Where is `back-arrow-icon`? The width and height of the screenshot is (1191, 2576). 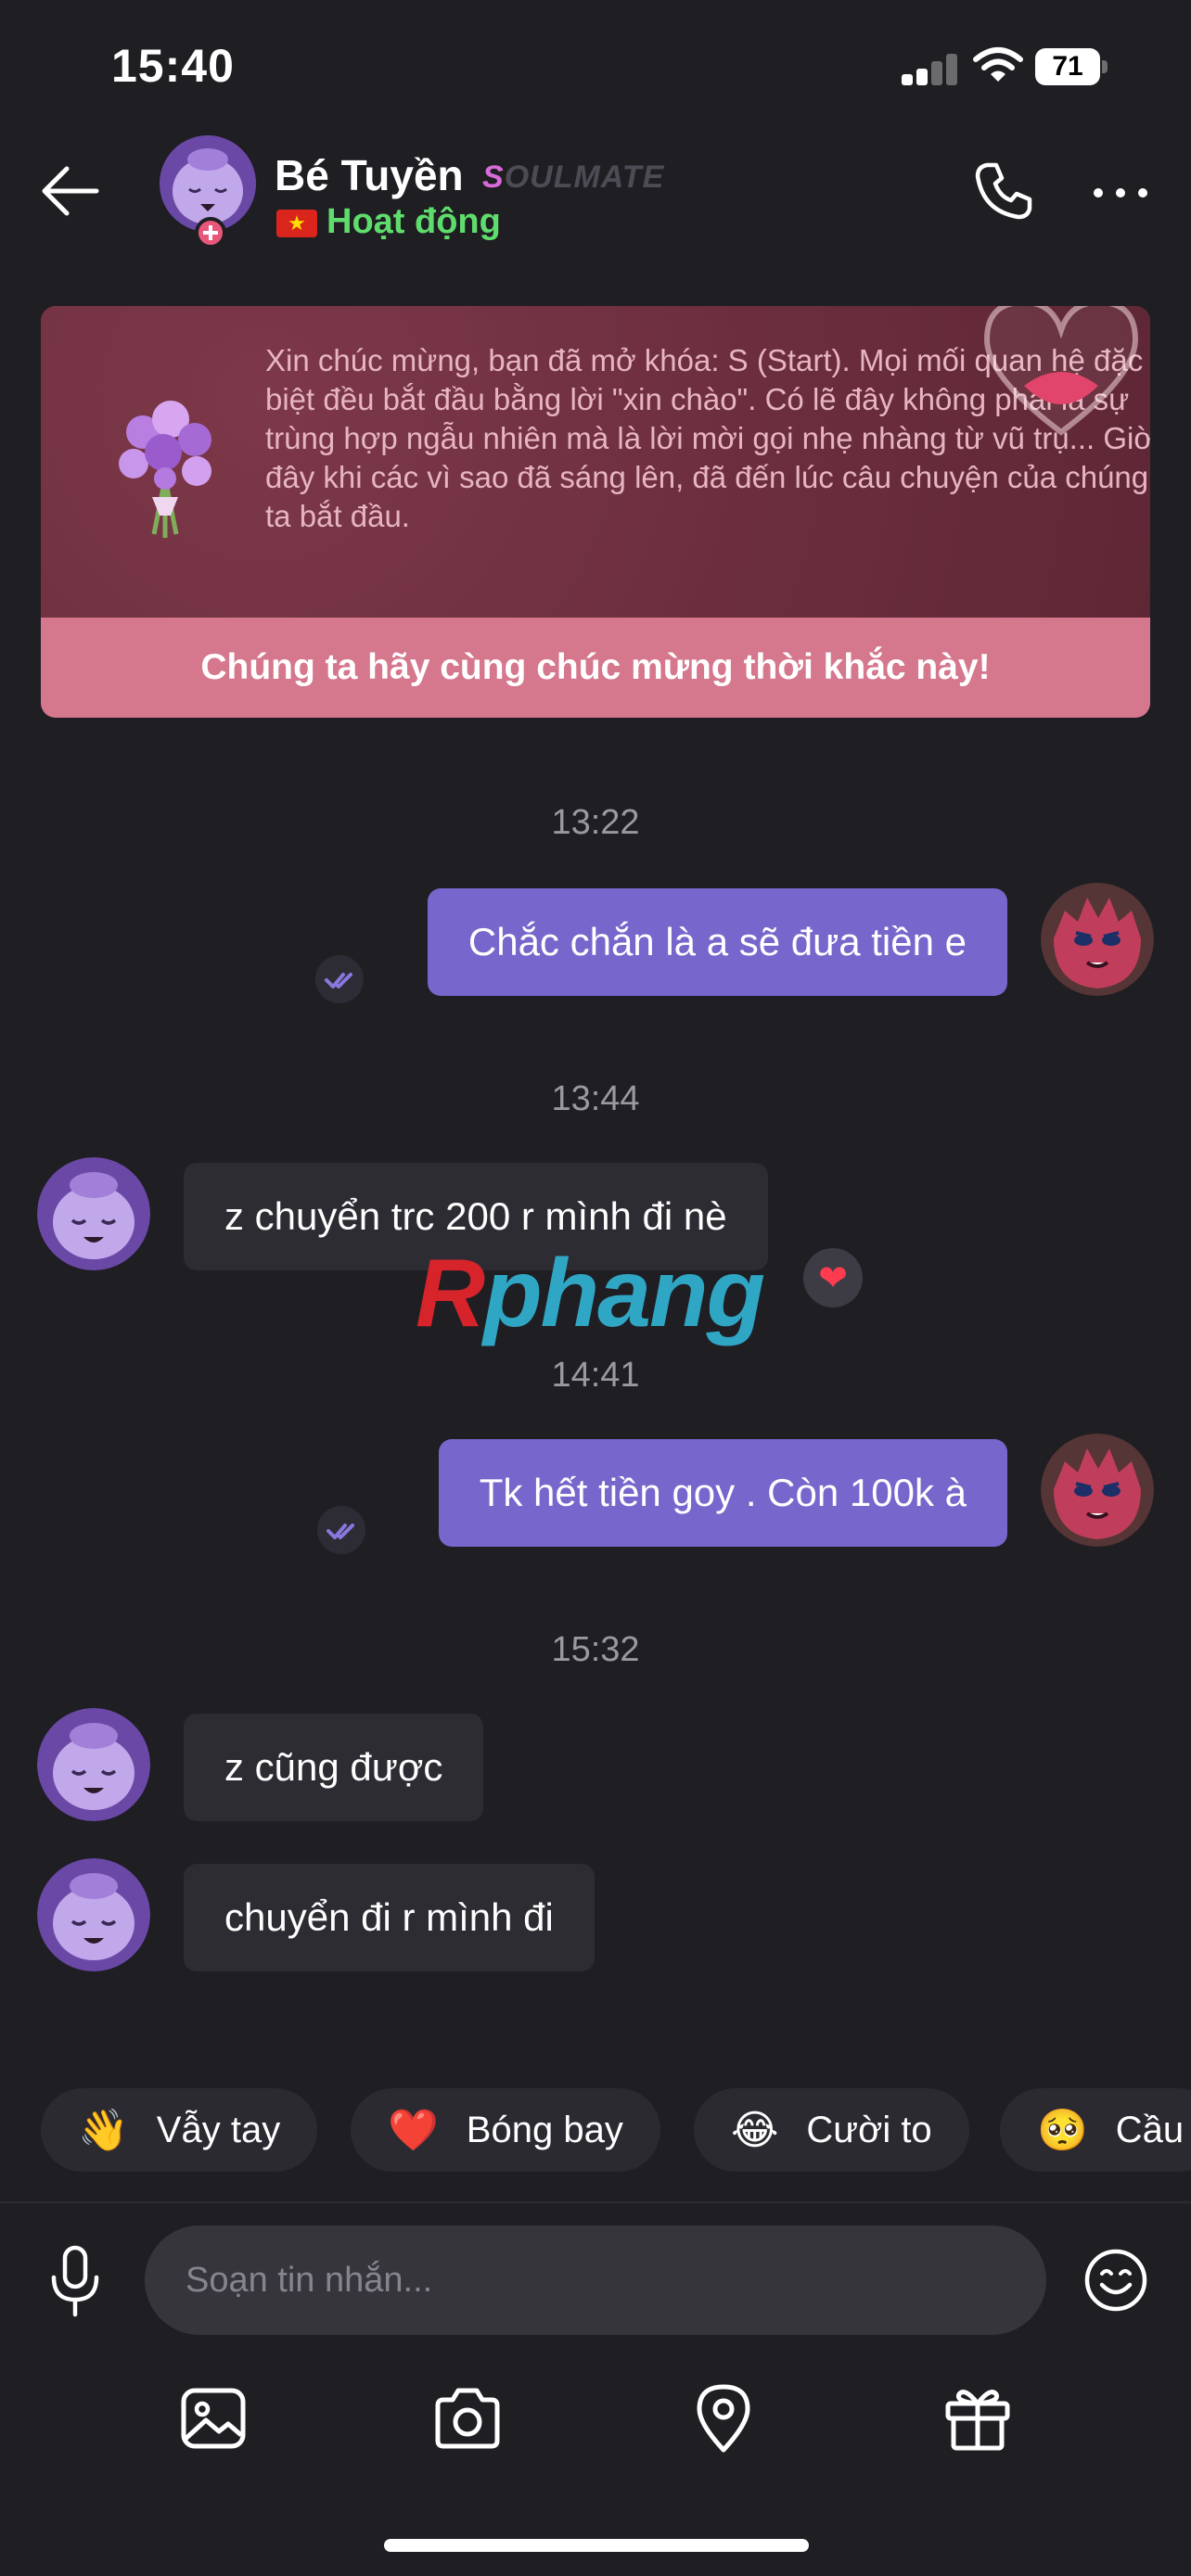 back-arrow-icon is located at coordinates (69, 191).